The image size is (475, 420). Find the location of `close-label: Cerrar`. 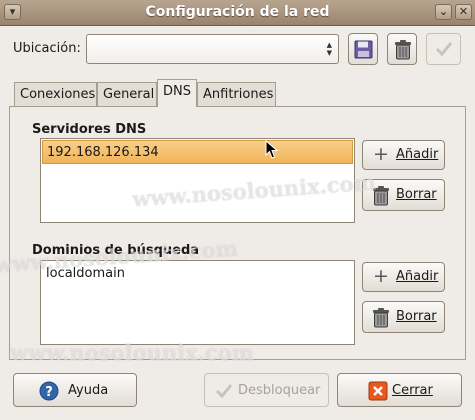

close-label: Cerrar is located at coordinates (412, 390).